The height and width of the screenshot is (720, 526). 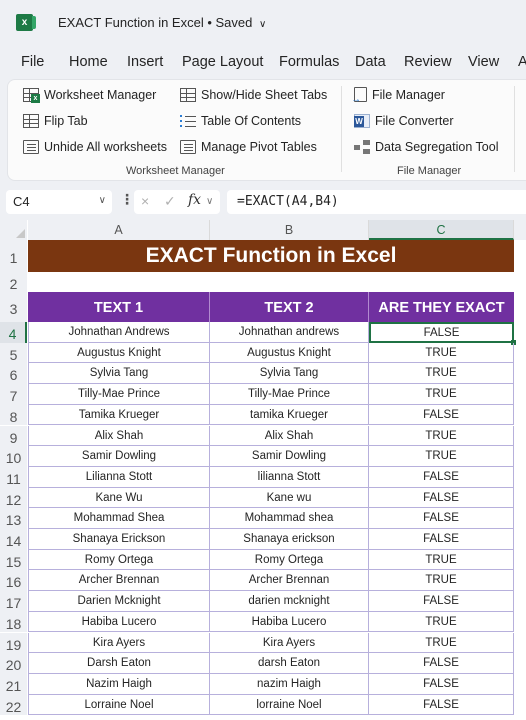 What do you see at coordinates (13, 415) in the screenshot?
I see `row-header: 8` at bounding box center [13, 415].